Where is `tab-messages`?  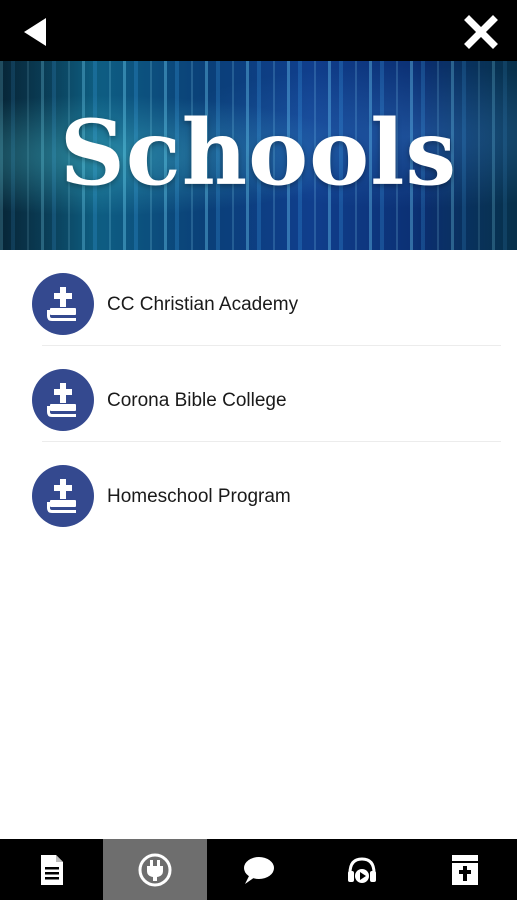 tab-messages is located at coordinates (258, 869).